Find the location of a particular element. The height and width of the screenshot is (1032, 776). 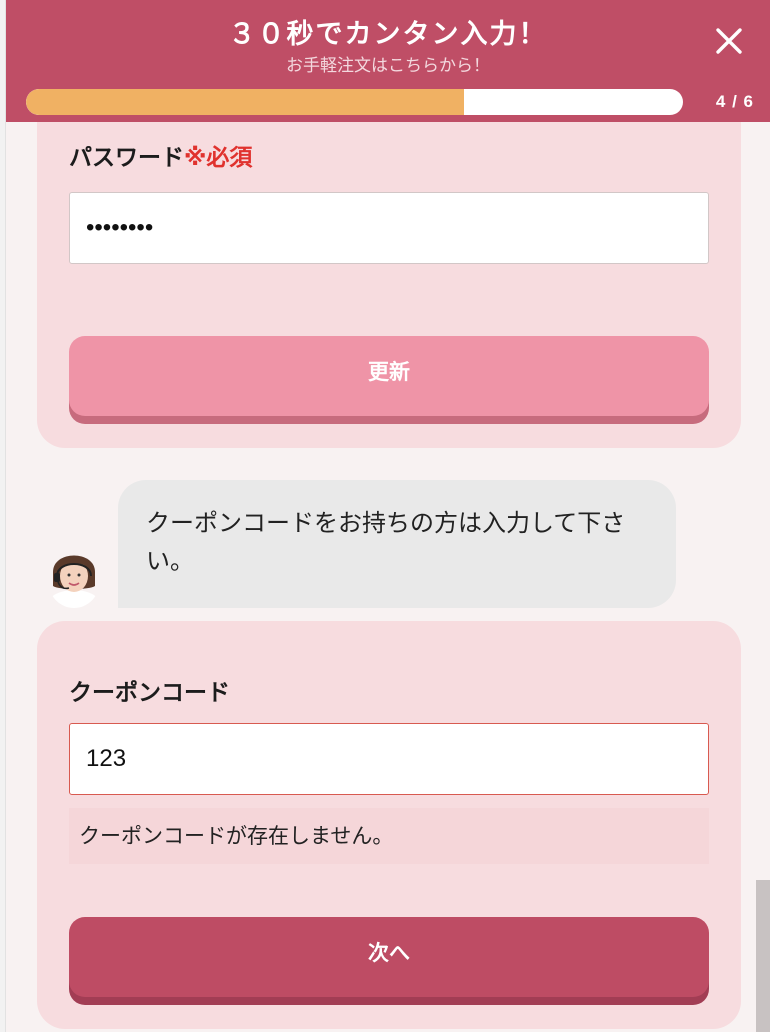

coupon-label: クーポンコード is located at coordinates (149, 693).